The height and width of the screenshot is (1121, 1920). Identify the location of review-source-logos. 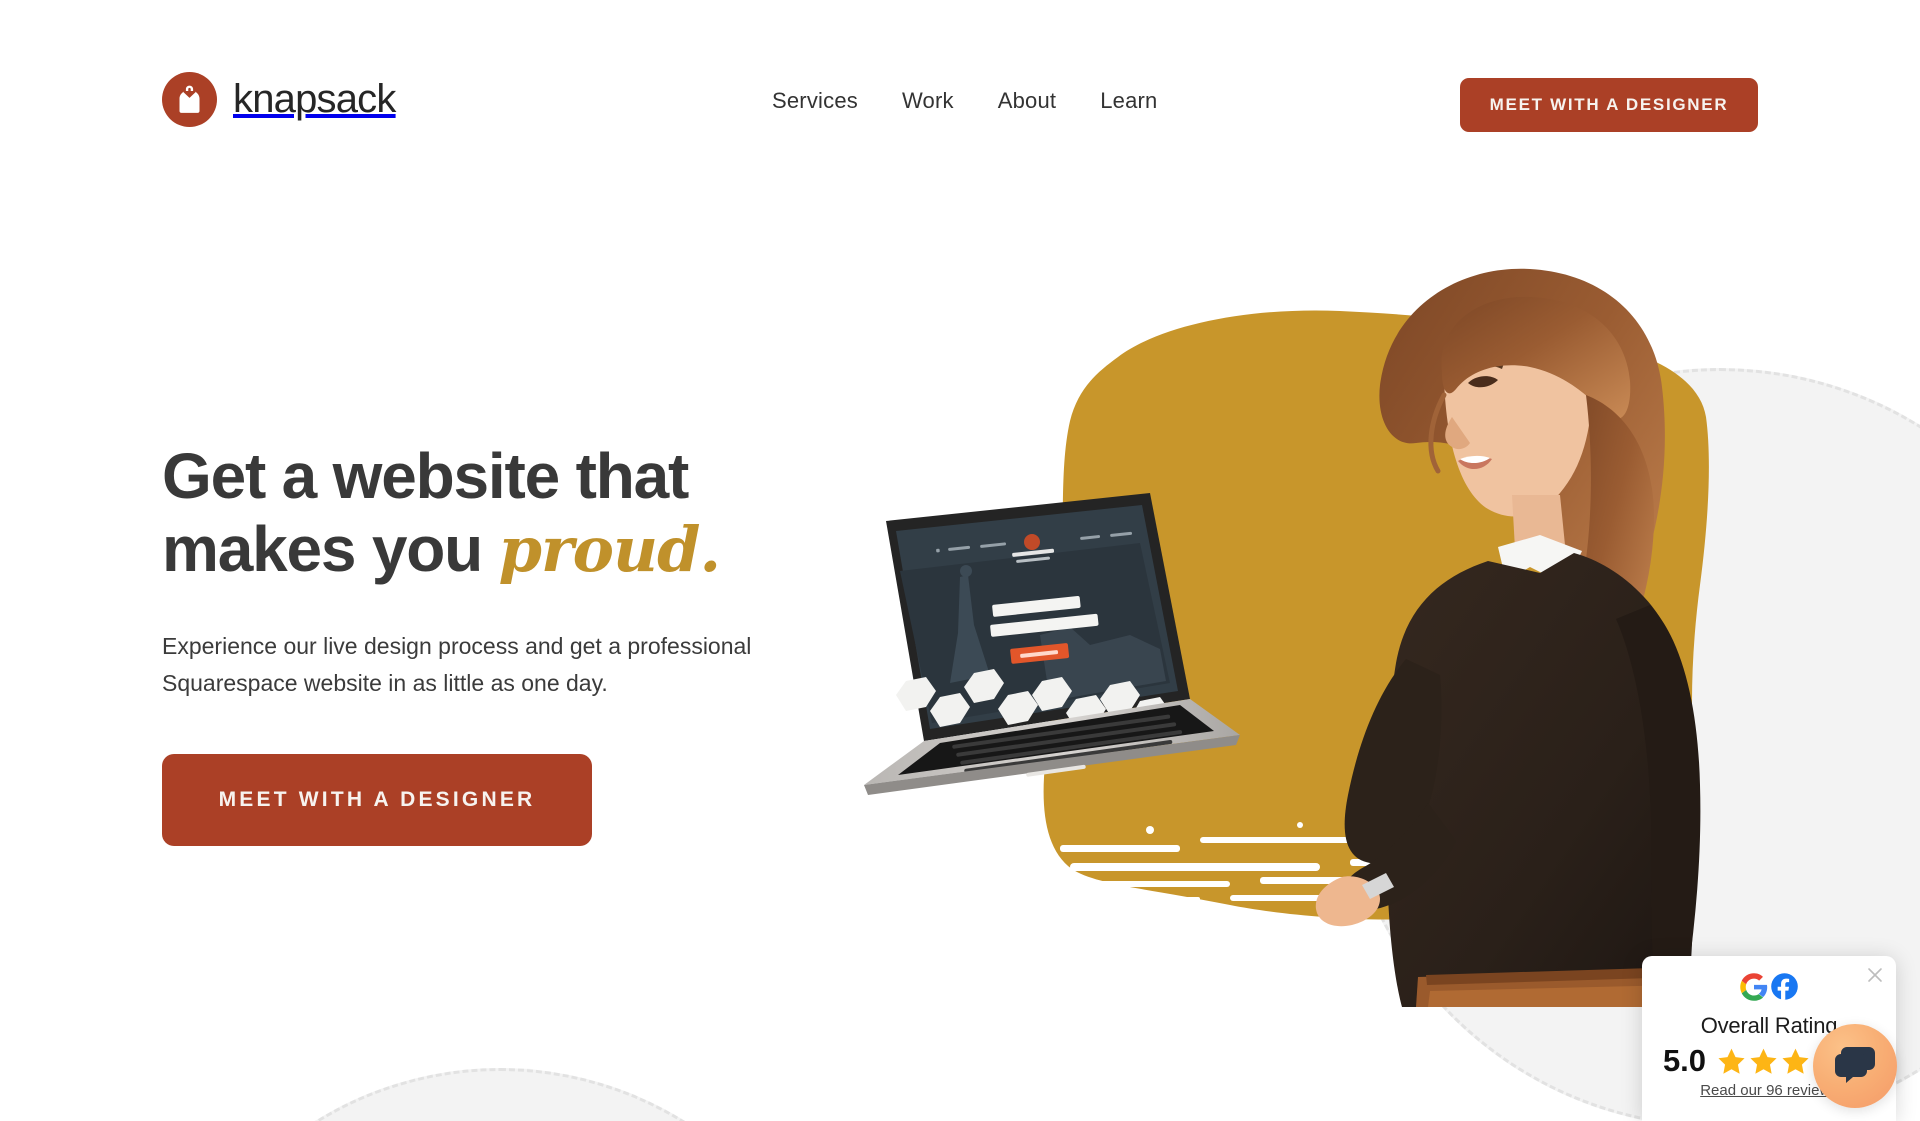
(1769, 989).